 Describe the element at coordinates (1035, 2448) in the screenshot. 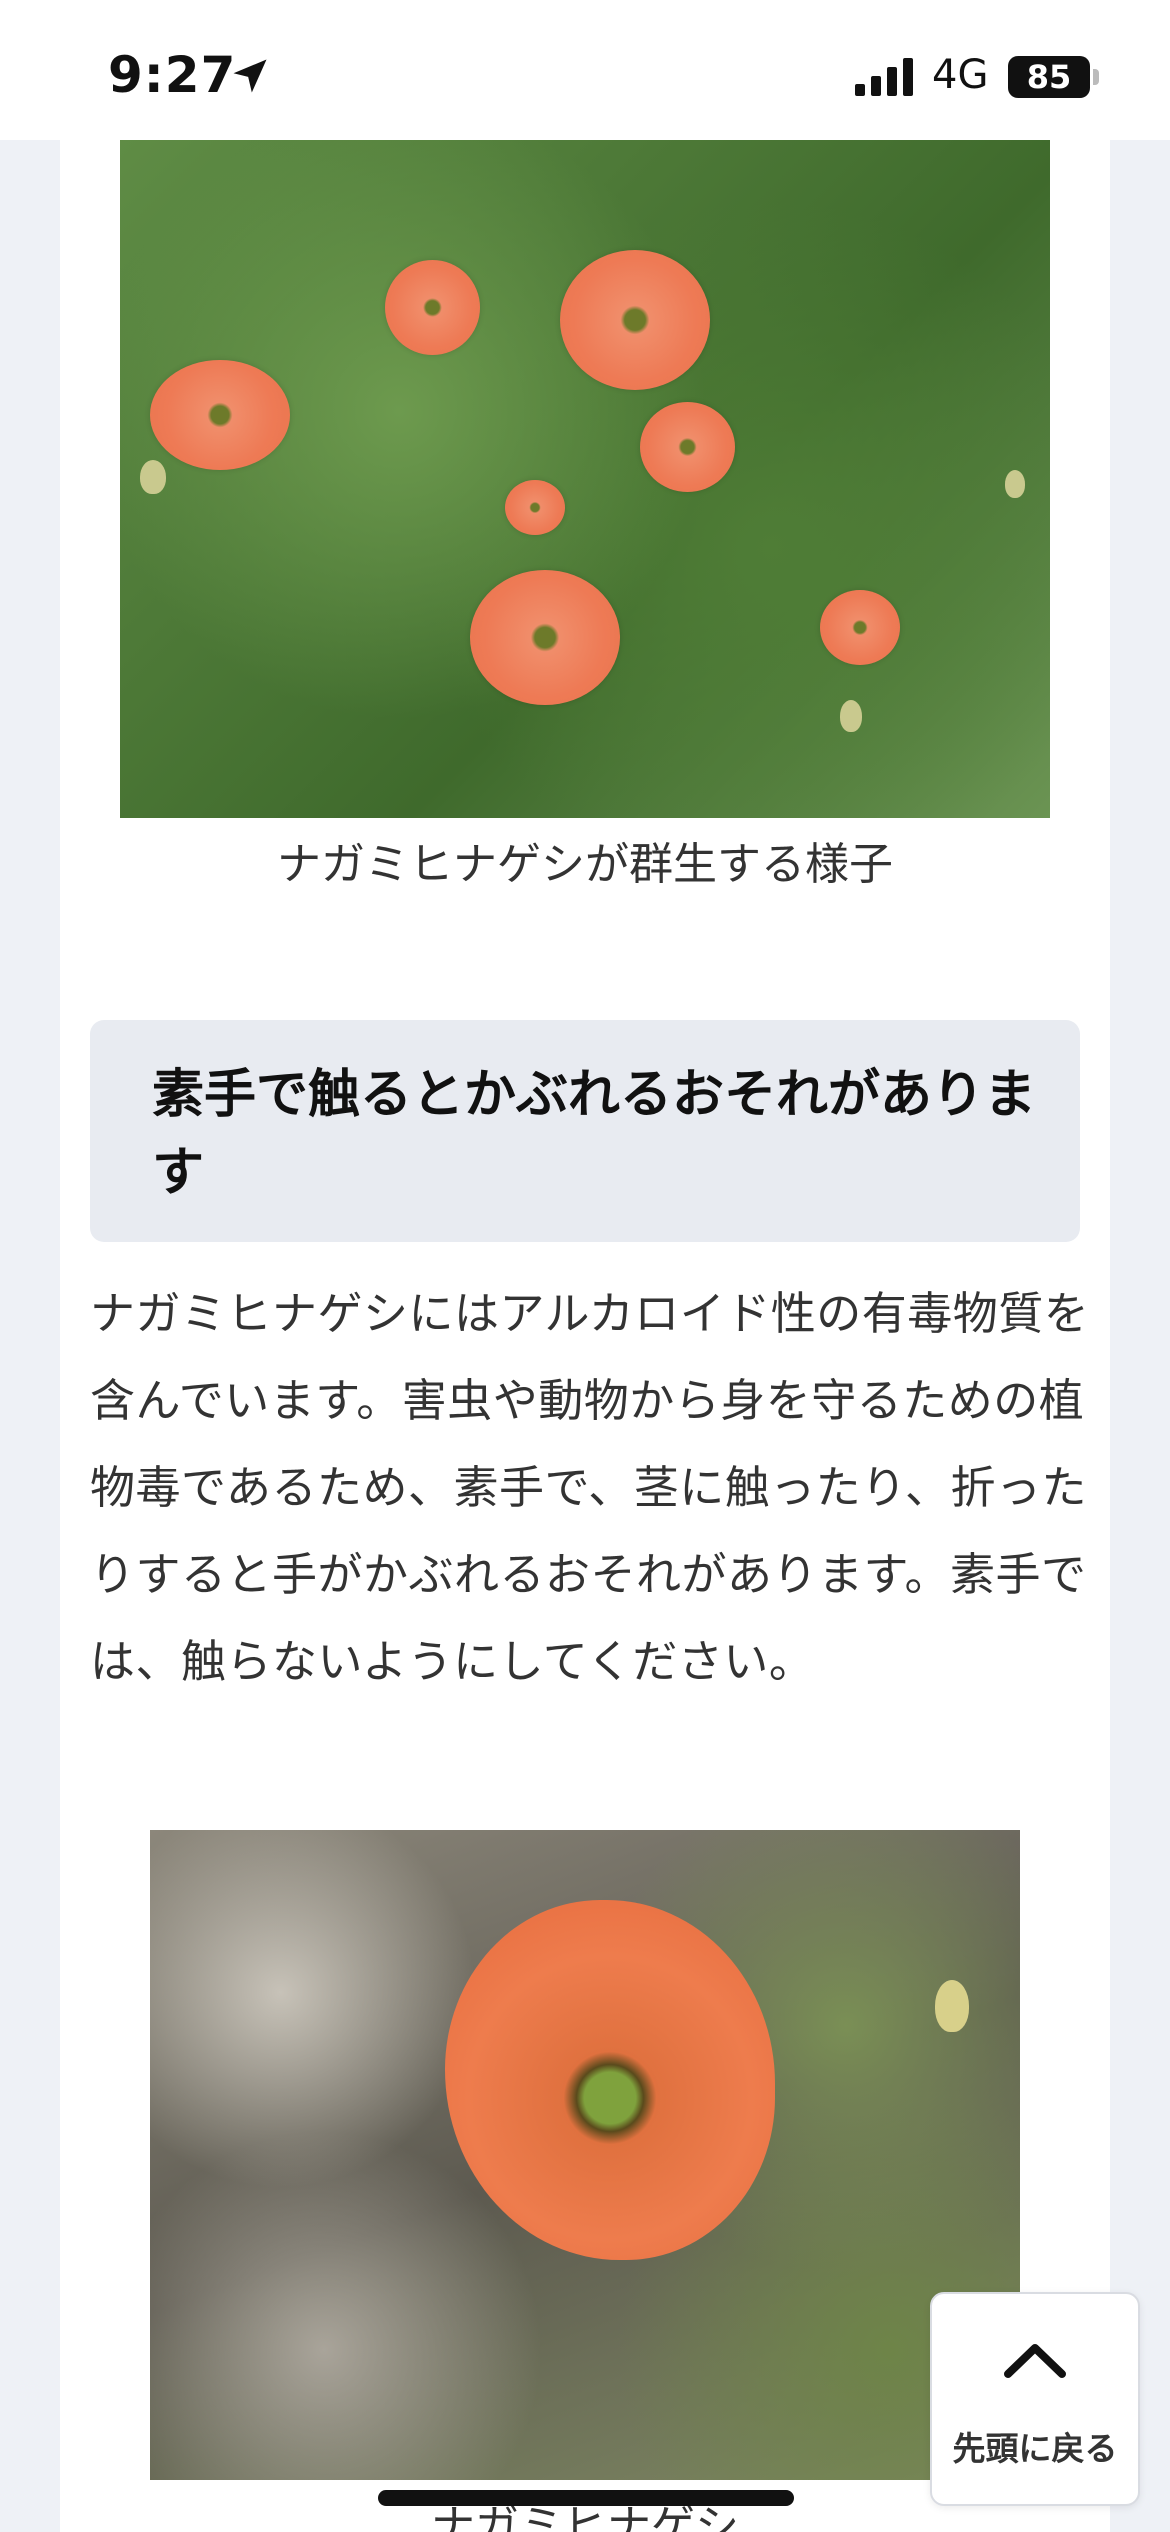

I see `back-to-top-label: 先頭に戻る` at that location.